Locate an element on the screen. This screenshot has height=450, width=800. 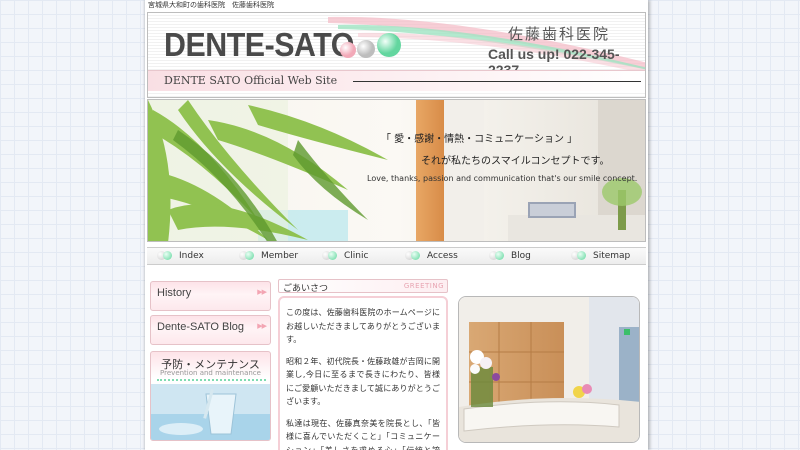
nav-label: Sitemap is located at coordinates (612, 256).